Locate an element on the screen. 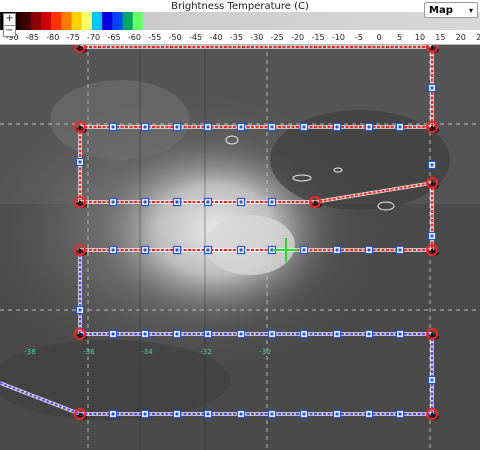 The height and width of the screenshot is (450, 480). colorbar-tick-label: -60 is located at coordinates (134, 37).